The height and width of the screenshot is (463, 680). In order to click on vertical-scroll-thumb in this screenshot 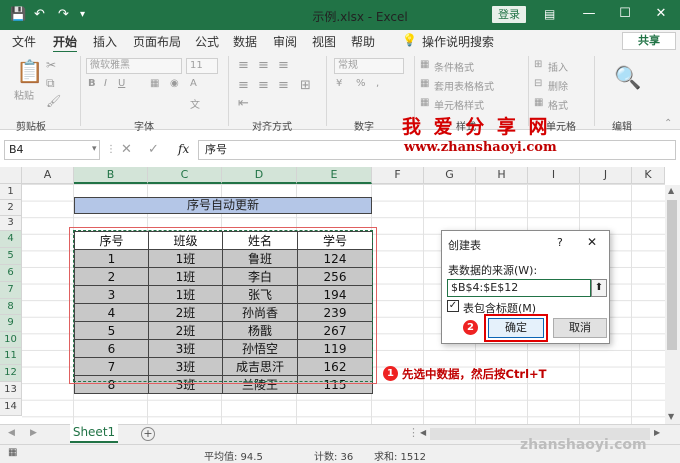, I will do `click(672, 275)`.